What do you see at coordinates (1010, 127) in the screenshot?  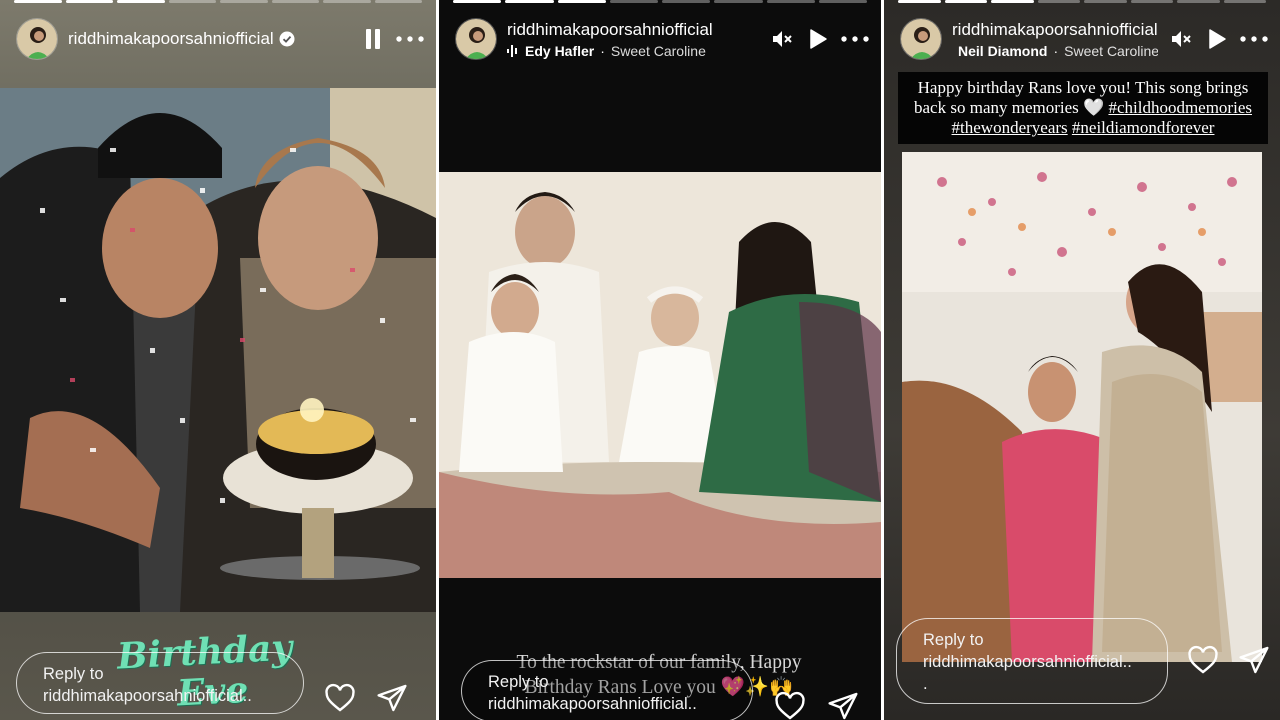 I see `hashtag-link: #thewonderyears` at bounding box center [1010, 127].